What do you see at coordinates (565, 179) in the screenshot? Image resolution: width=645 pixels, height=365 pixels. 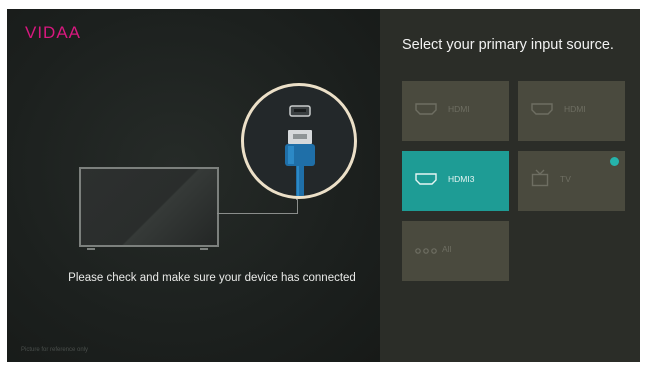 I see `input-tile-label: TV` at bounding box center [565, 179].